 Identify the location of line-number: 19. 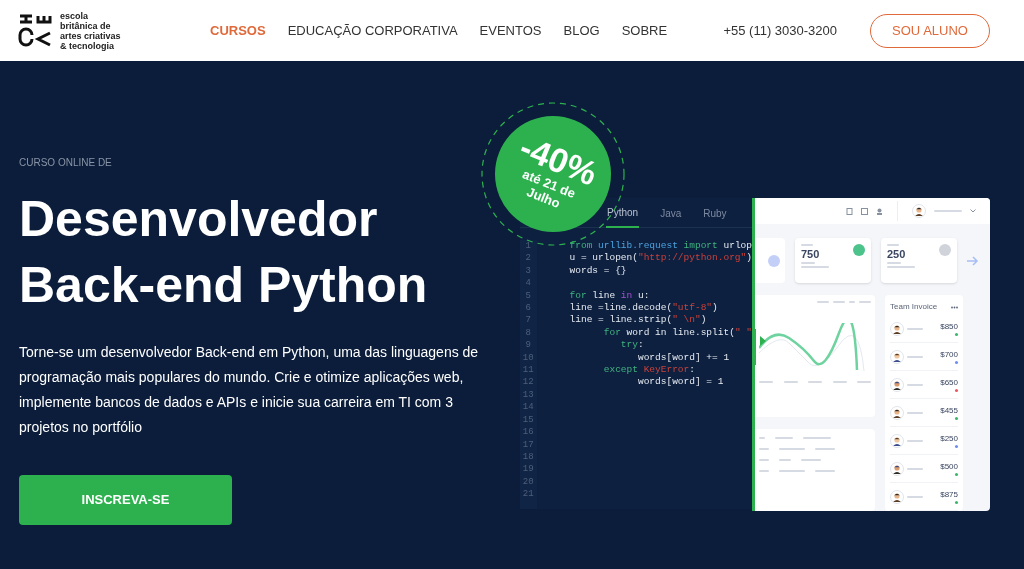
(528, 469).